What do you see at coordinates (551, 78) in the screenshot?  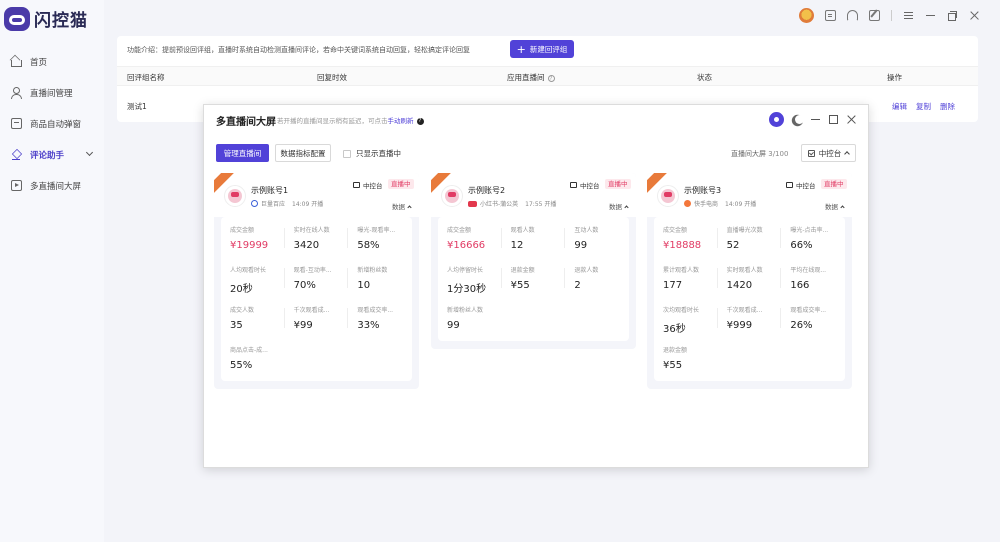 I see `help-icon: ?` at bounding box center [551, 78].